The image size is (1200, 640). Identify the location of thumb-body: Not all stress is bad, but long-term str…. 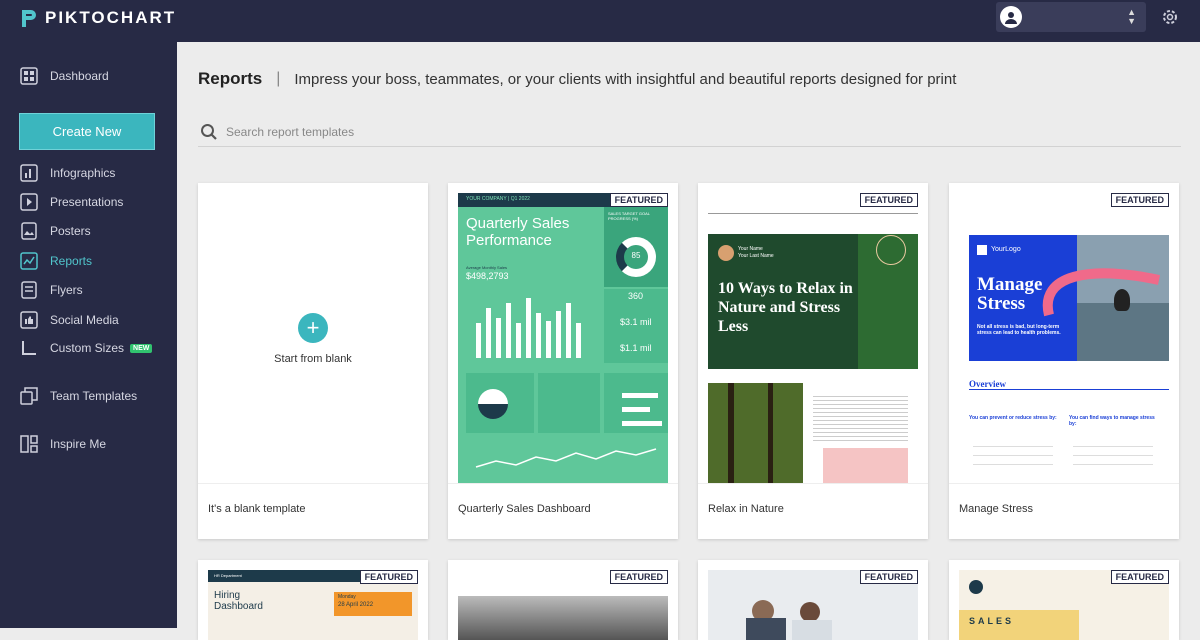
(1019, 330).